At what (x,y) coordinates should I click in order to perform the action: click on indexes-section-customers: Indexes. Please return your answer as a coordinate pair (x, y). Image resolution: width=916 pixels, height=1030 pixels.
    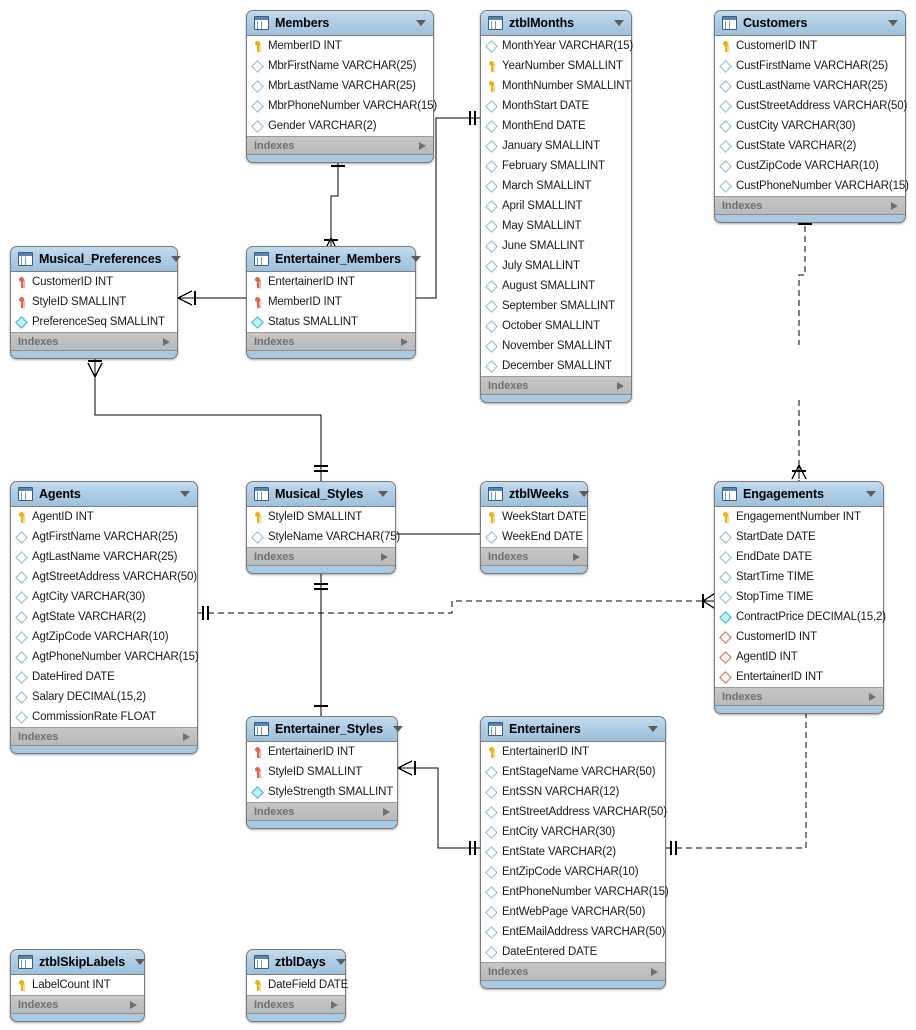
    Looking at the image, I should click on (810, 206).